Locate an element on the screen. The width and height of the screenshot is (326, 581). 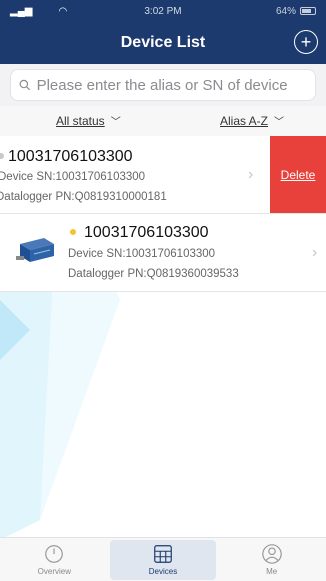
status-bar: ▂▄▆ ◠ 3:02 PM 64% is located at coordinates (163, 11).